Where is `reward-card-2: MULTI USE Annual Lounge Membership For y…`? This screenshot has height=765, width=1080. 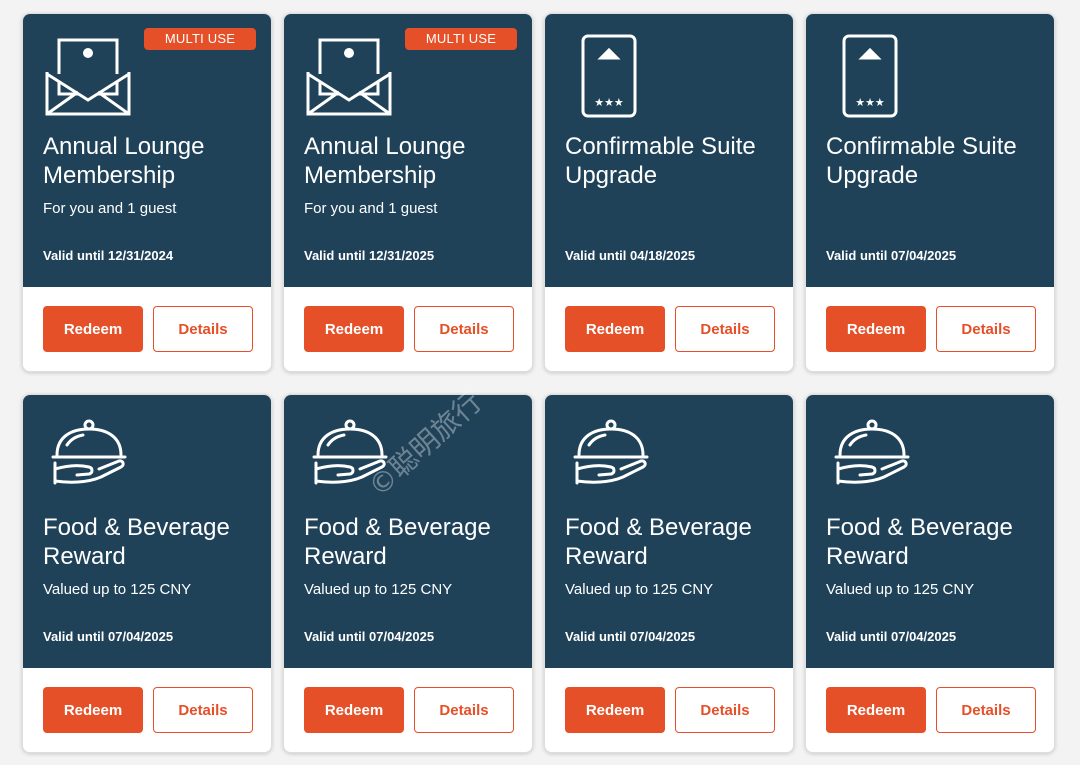
reward-card-2: MULTI USE Annual Lounge Membership For y… is located at coordinates (408, 192).